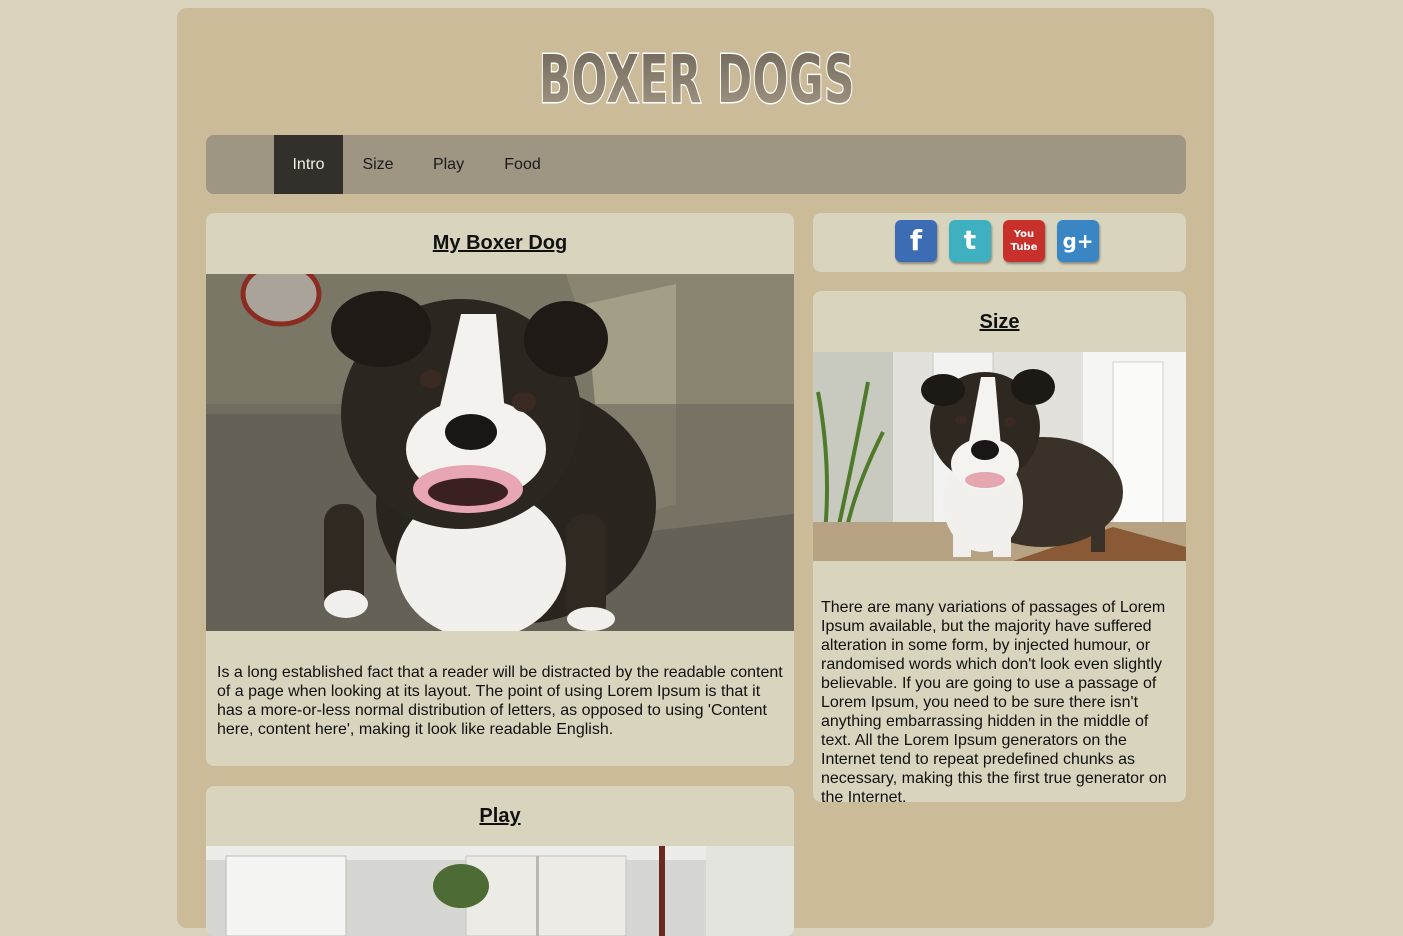 Image resolution: width=1403 pixels, height=936 pixels. I want to click on nav-item-food: Food, so click(522, 164).